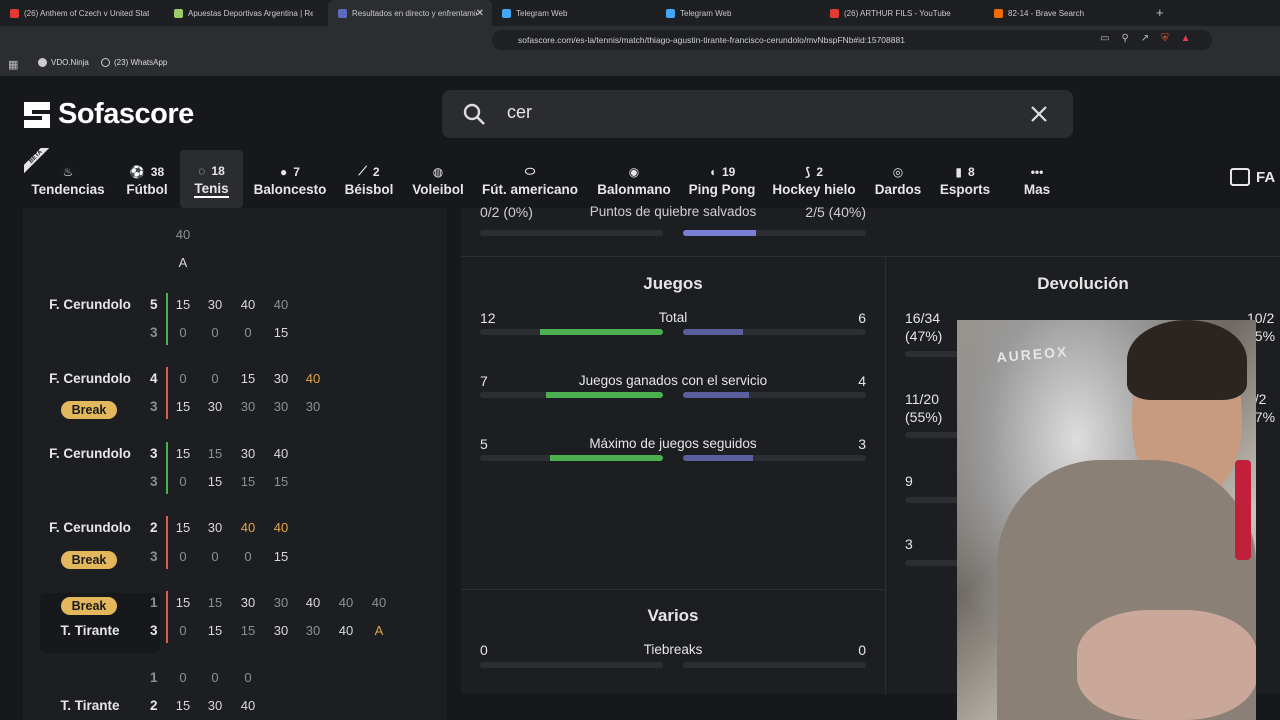  I want to click on stat-bar-left, so click(571, 395).